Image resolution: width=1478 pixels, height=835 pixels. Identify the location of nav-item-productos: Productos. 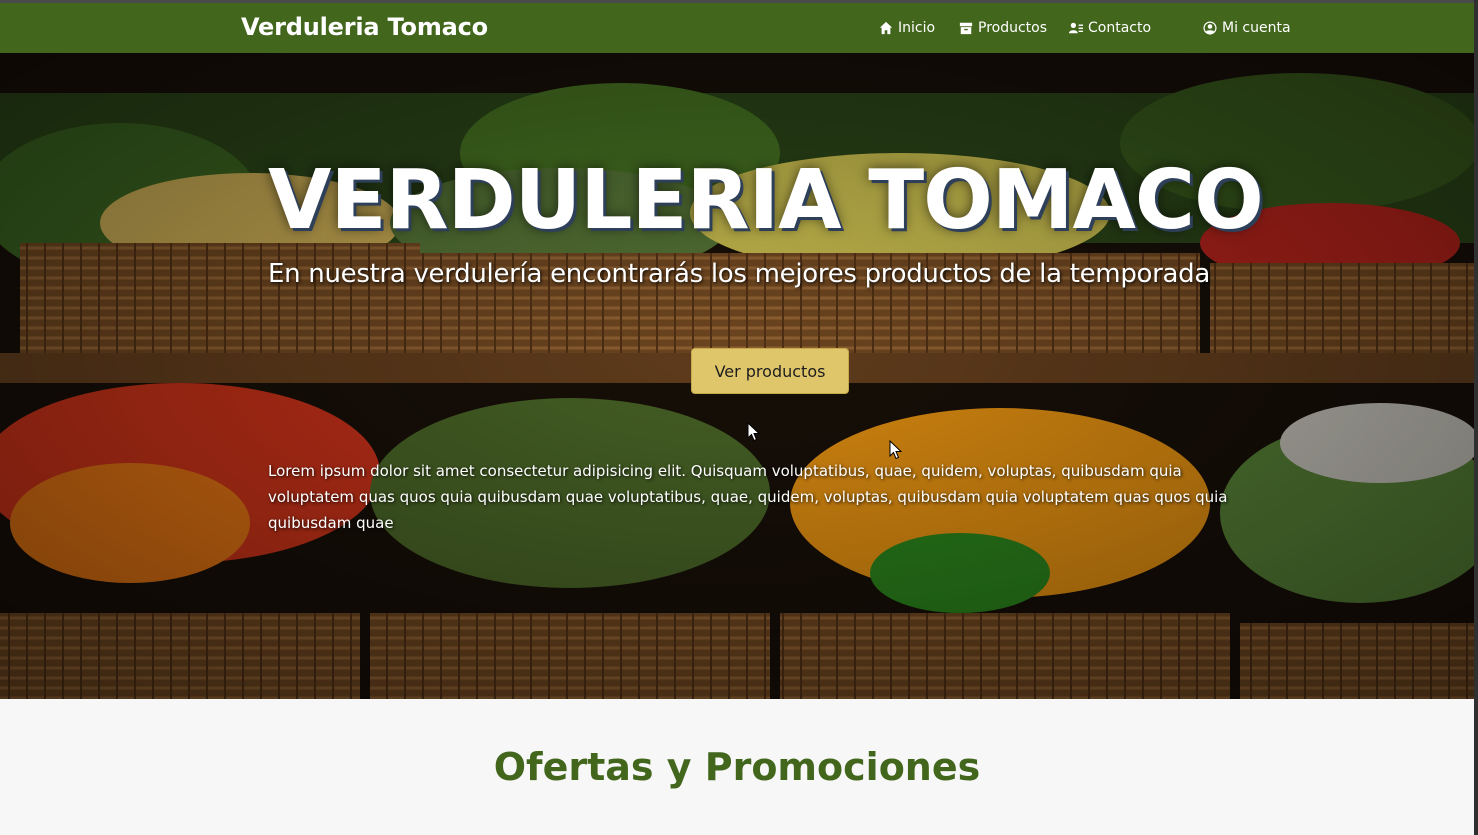
(1003, 28).